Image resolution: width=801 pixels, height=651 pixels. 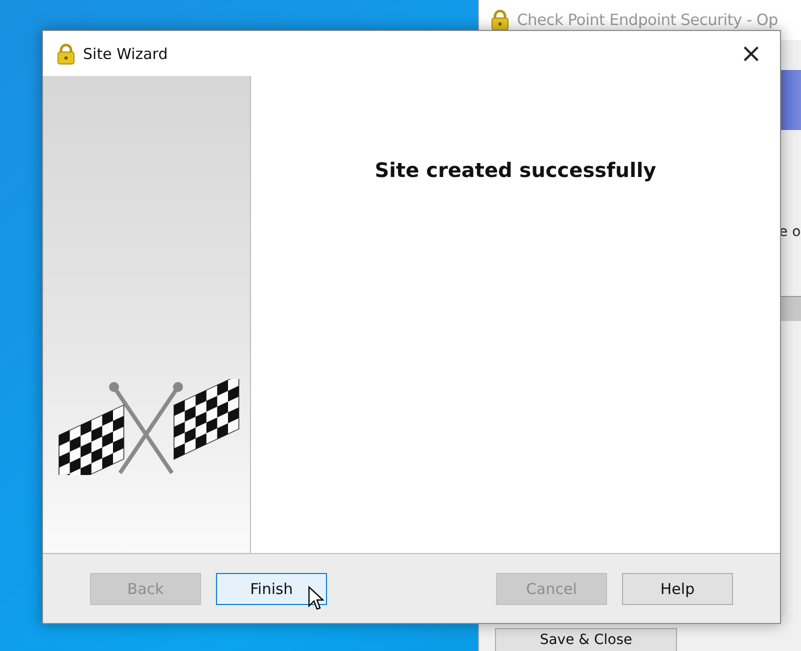 What do you see at coordinates (126, 53) in the screenshot?
I see `dialog-title: Site Wizard` at bounding box center [126, 53].